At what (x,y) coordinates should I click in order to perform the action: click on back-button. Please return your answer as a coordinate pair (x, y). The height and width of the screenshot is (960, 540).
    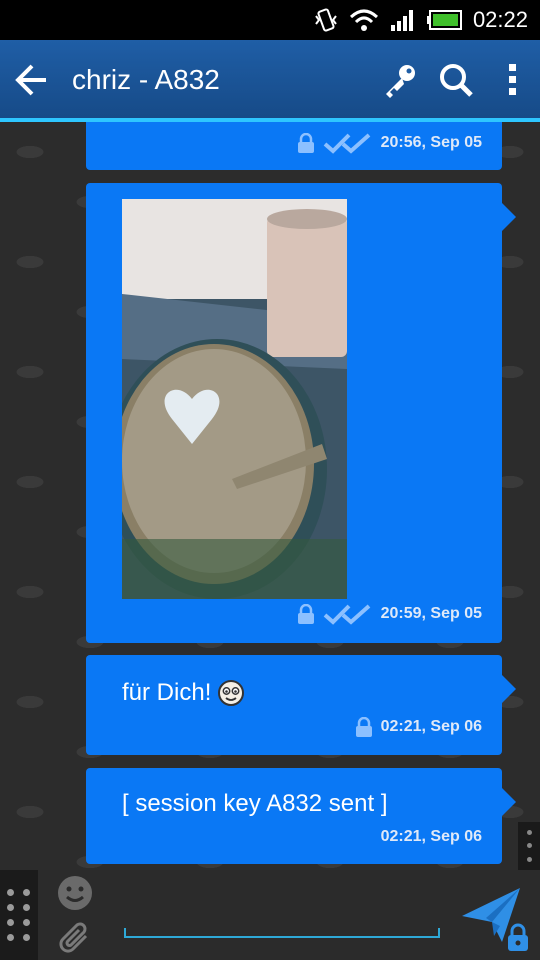
    Looking at the image, I should click on (31, 80).